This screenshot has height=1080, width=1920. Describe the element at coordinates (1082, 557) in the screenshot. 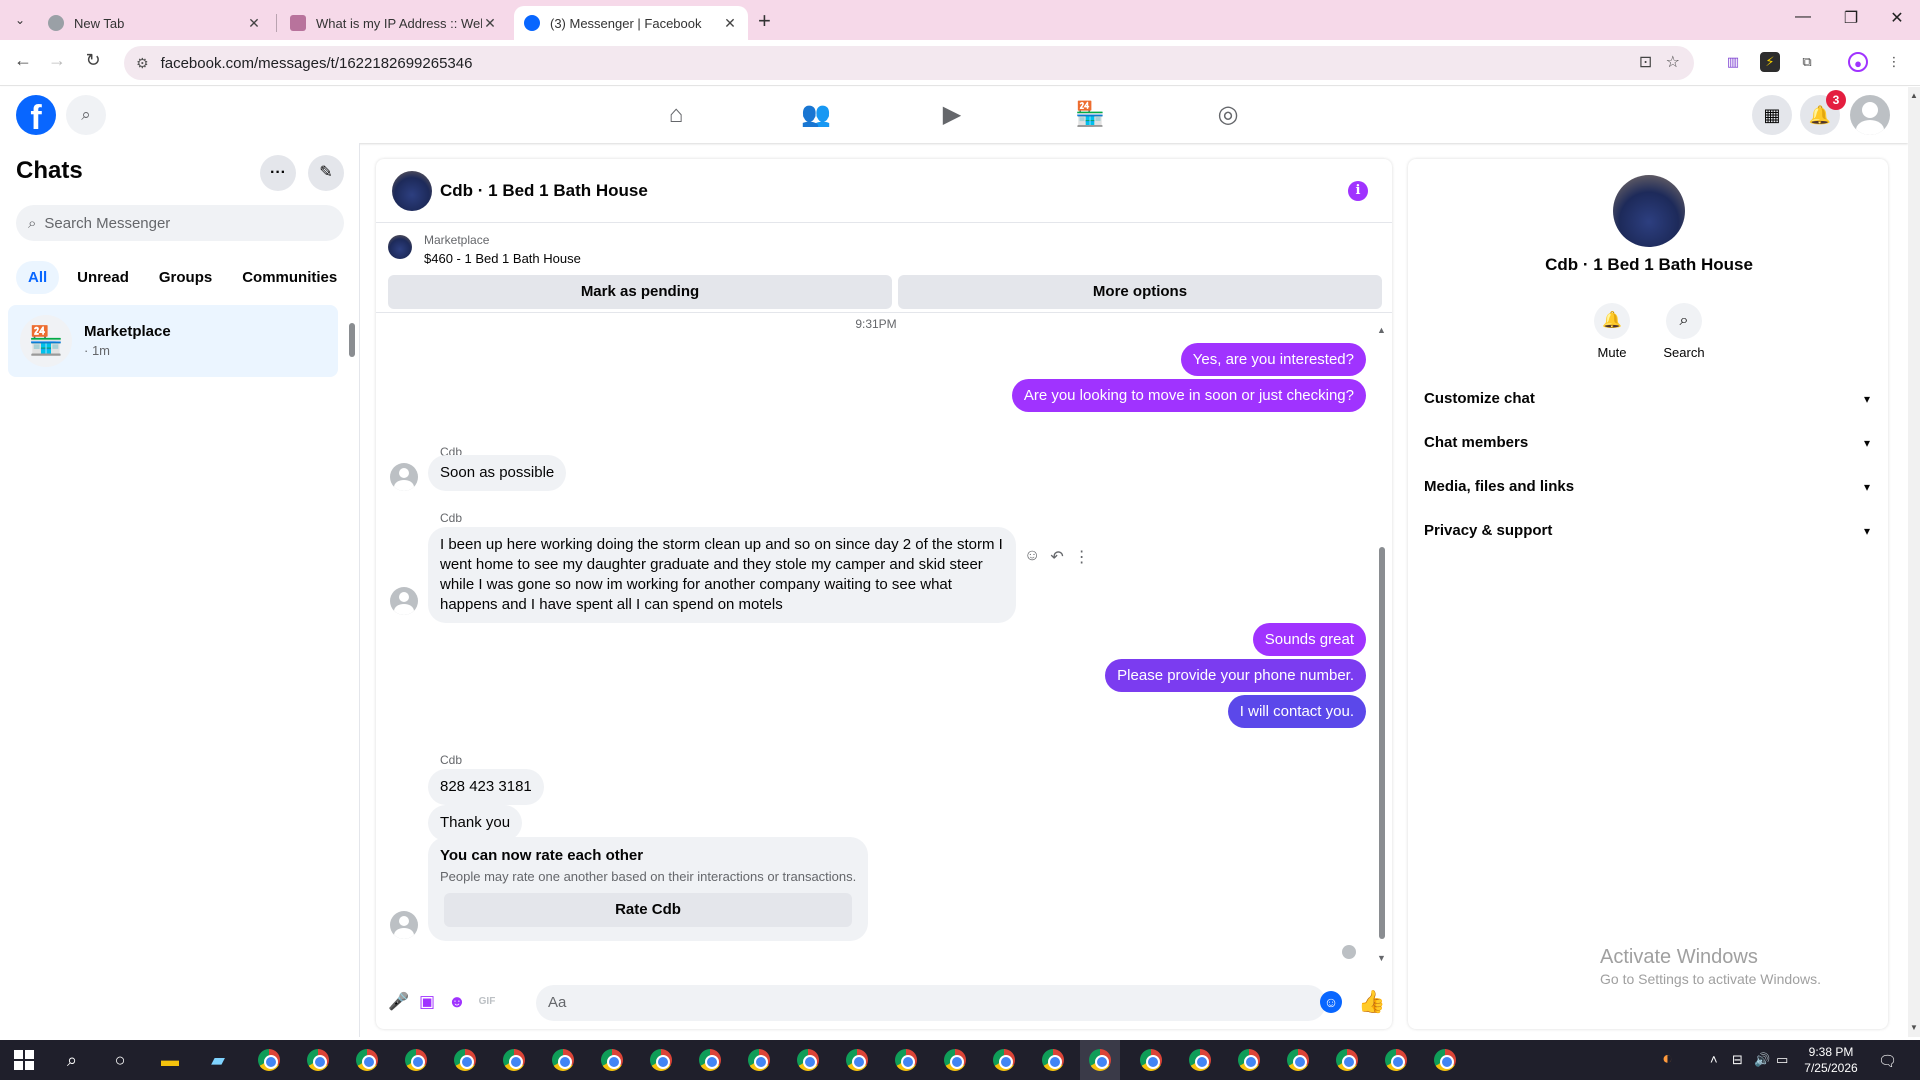

I see `more-actions-icon: ⋮` at that location.